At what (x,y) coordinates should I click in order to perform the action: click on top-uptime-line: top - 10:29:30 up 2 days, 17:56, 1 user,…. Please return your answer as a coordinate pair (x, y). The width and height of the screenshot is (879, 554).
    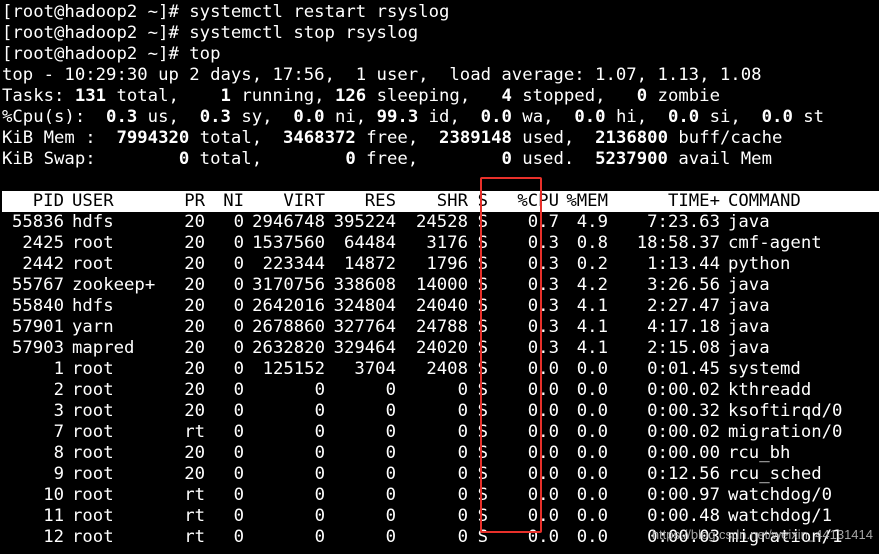
    Looking at the image, I should click on (382, 75).